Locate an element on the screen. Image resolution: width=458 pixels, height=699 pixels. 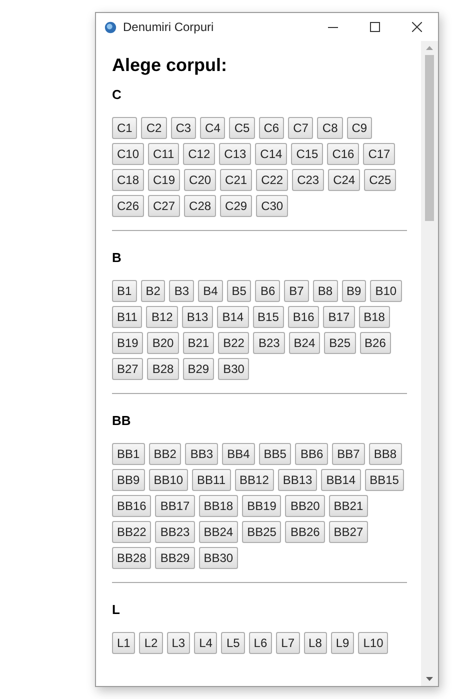
body-button: L3 is located at coordinates (178, 643).